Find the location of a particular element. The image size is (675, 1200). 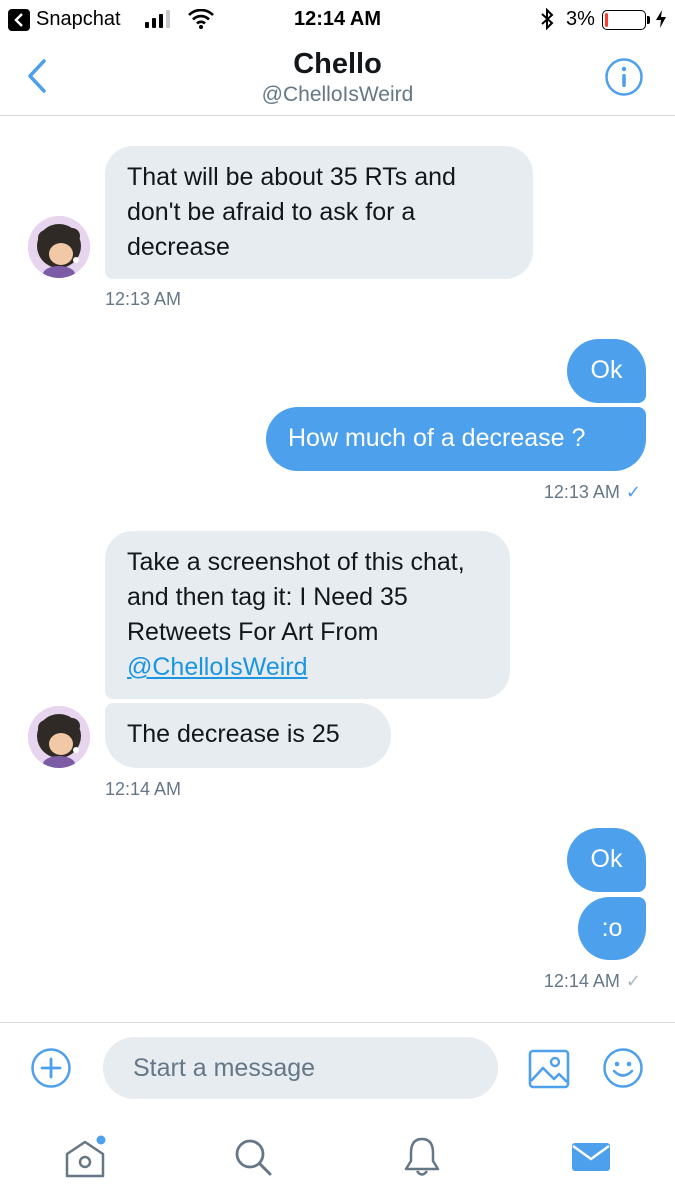

image-icon is located at coordinates (549, 1069).